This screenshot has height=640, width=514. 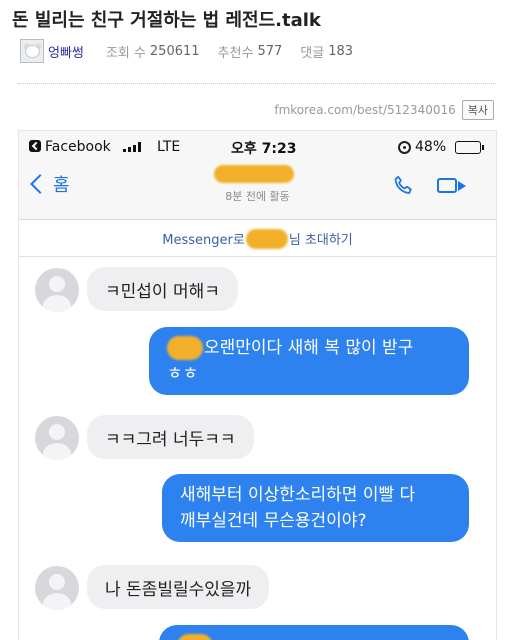 What do you see at coordinates (315, 508) in the screenshot?
I see `message-bubble-outgoing: 새해부터 이상한소리하면 이빨 다 깨부실건데 무슨용건이야?` at bounding box center [315, 508].